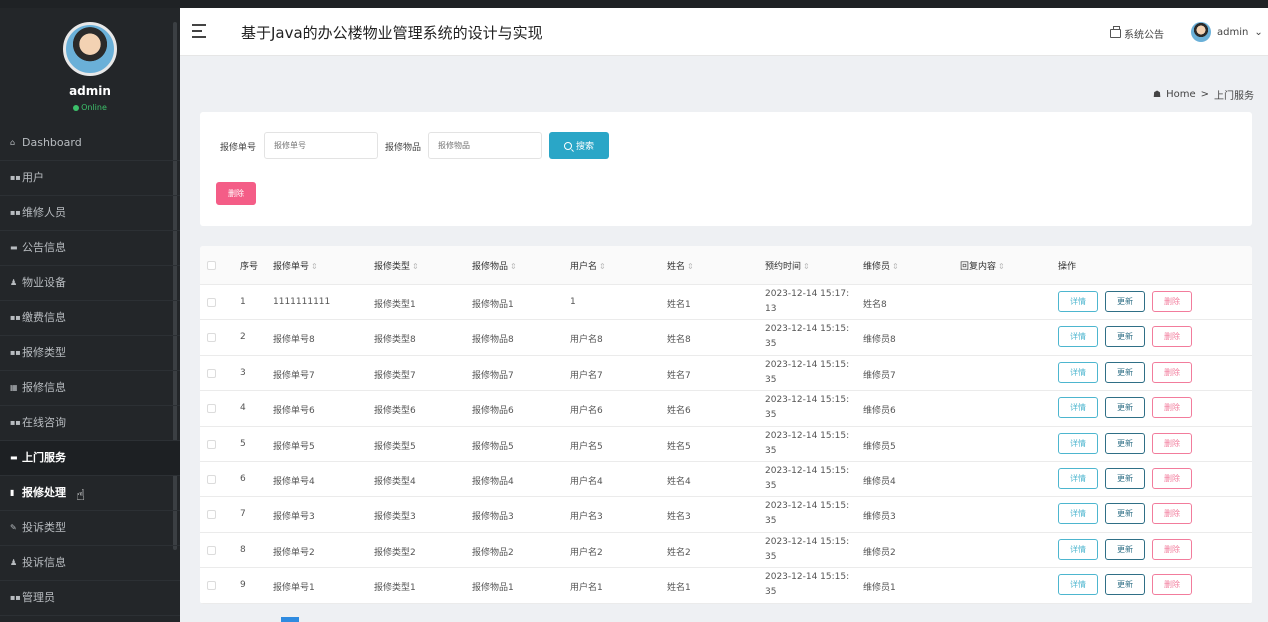 The height and width of the screenshot is (622, 1268). I want to click on sidebar-item: ▪▪ 管理员, so click(90, 598).